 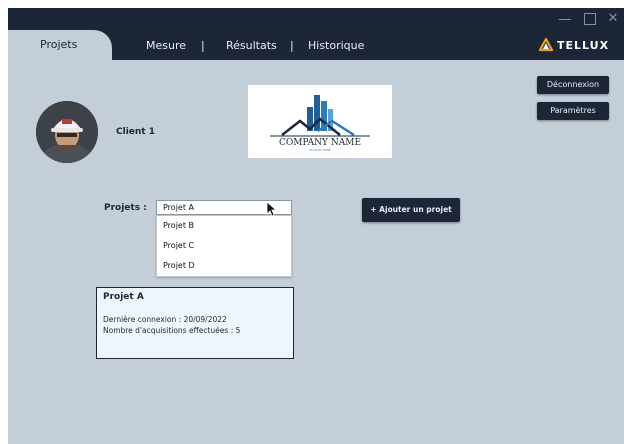 I want to click on avatar, so click(x=67, y=132).